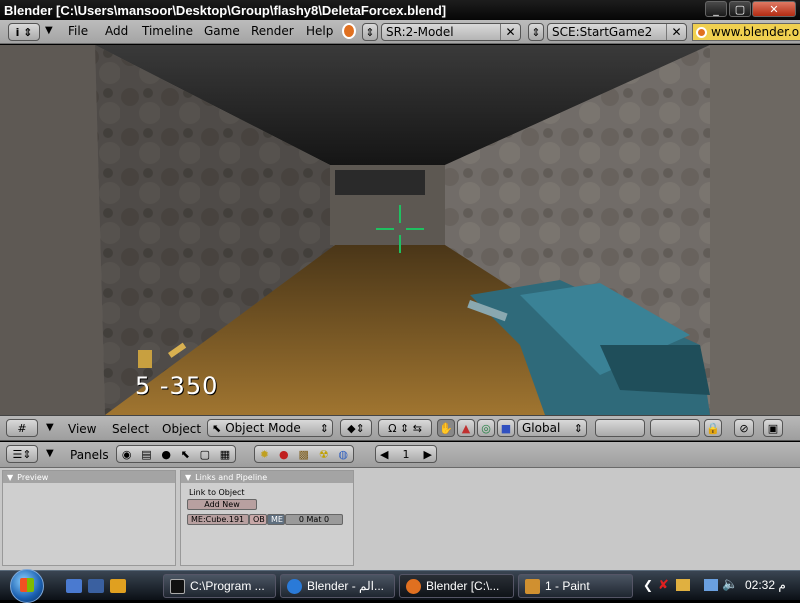 The height and width of the screenshot is (603, 800). What do you see at coordinates (22, 428) in the screenshot?
I see `editor-type-button: #` at bounding box center [22, 428].